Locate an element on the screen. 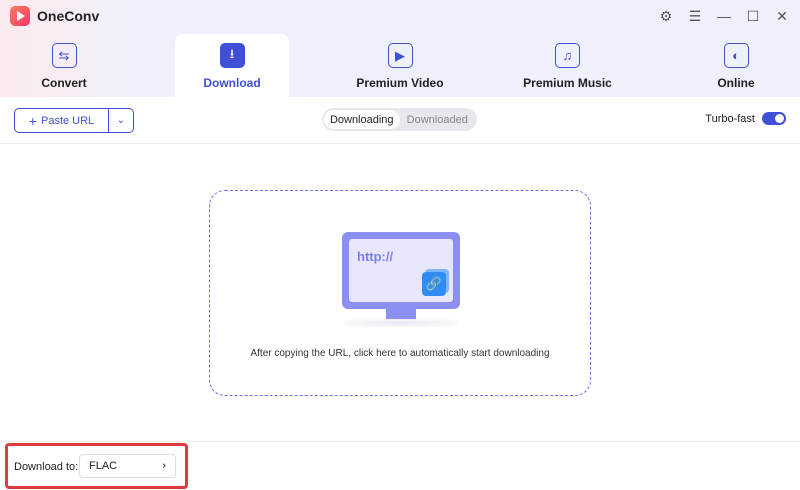  turbo-fast-control: Turbo-fast is located at coordinates (745, 118).